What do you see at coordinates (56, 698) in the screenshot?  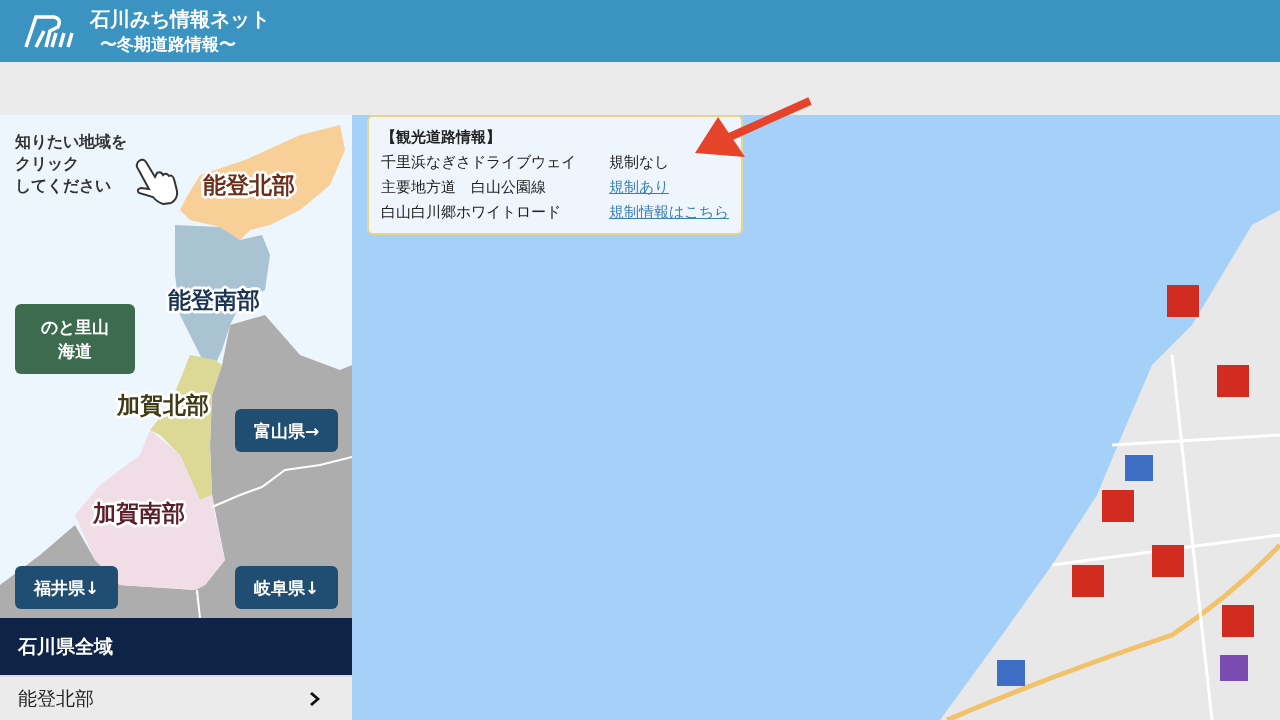 I see `area-label: 能登北部` at bounding box center [56, 698].